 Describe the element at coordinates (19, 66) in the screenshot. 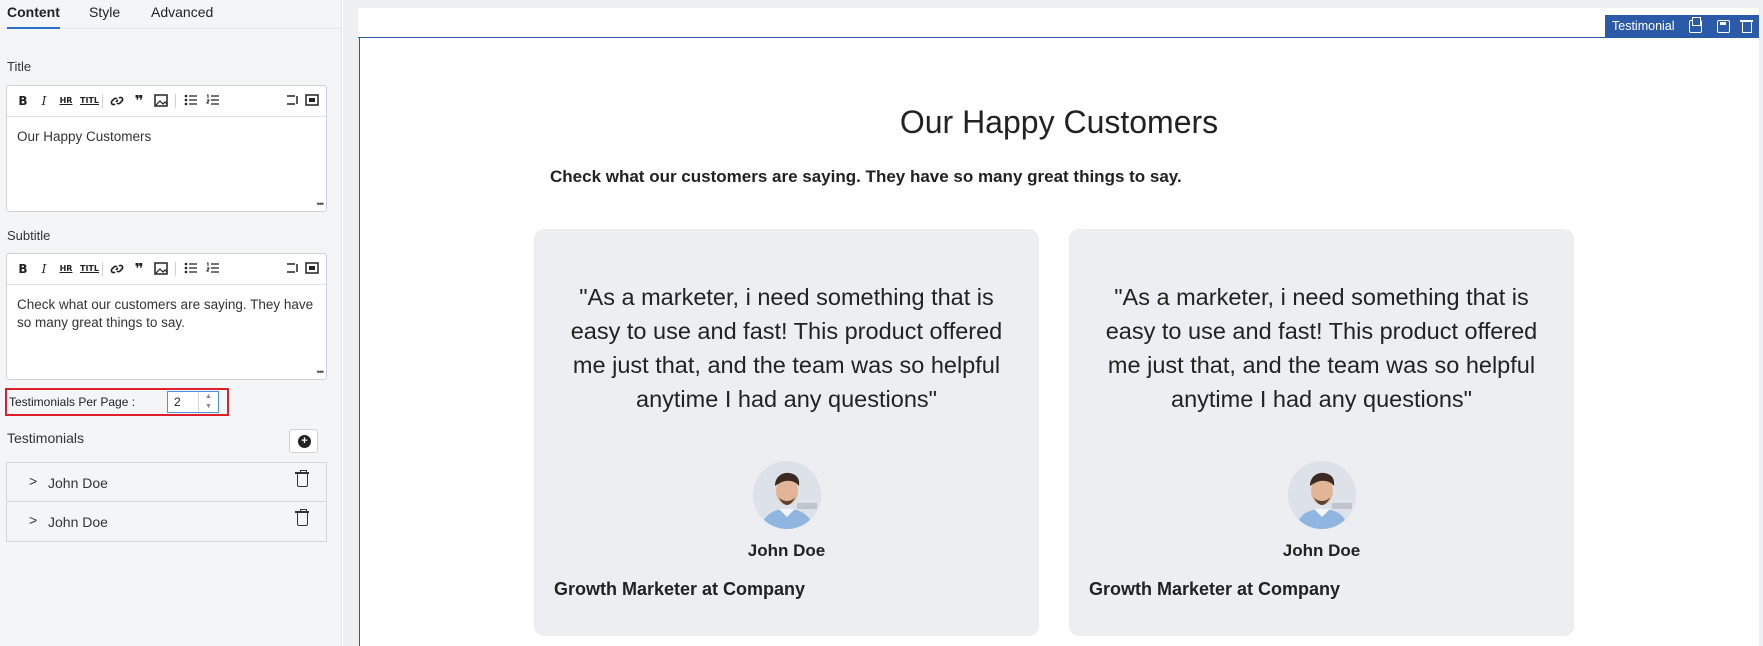

I see `title-label: Title` at that location.